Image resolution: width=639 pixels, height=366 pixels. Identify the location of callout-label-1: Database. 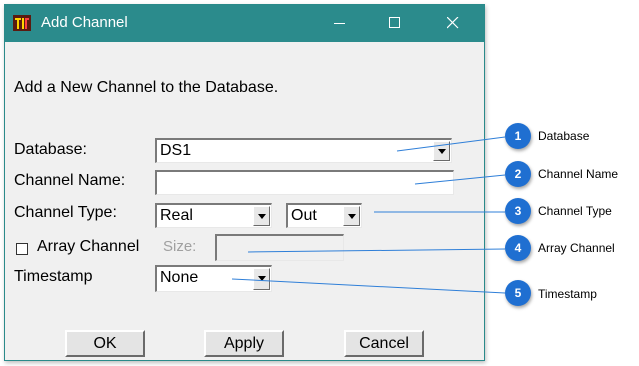
(564, 136).